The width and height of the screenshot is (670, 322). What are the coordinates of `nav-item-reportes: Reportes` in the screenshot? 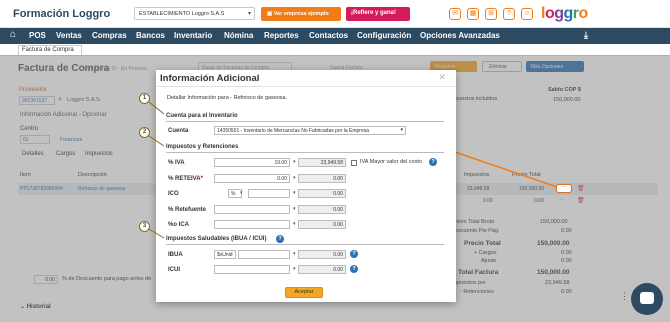 It's located at (281, 35).